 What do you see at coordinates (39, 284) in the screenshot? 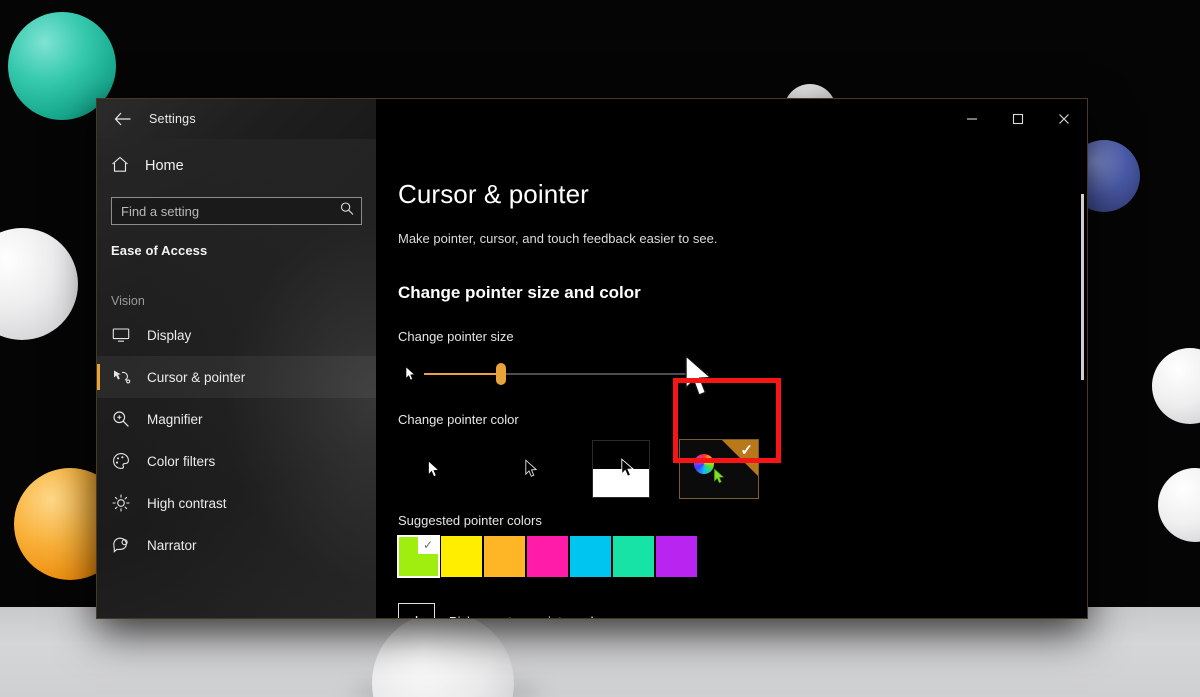
I see `white-sphere-left` at bounding box center [39, 284].